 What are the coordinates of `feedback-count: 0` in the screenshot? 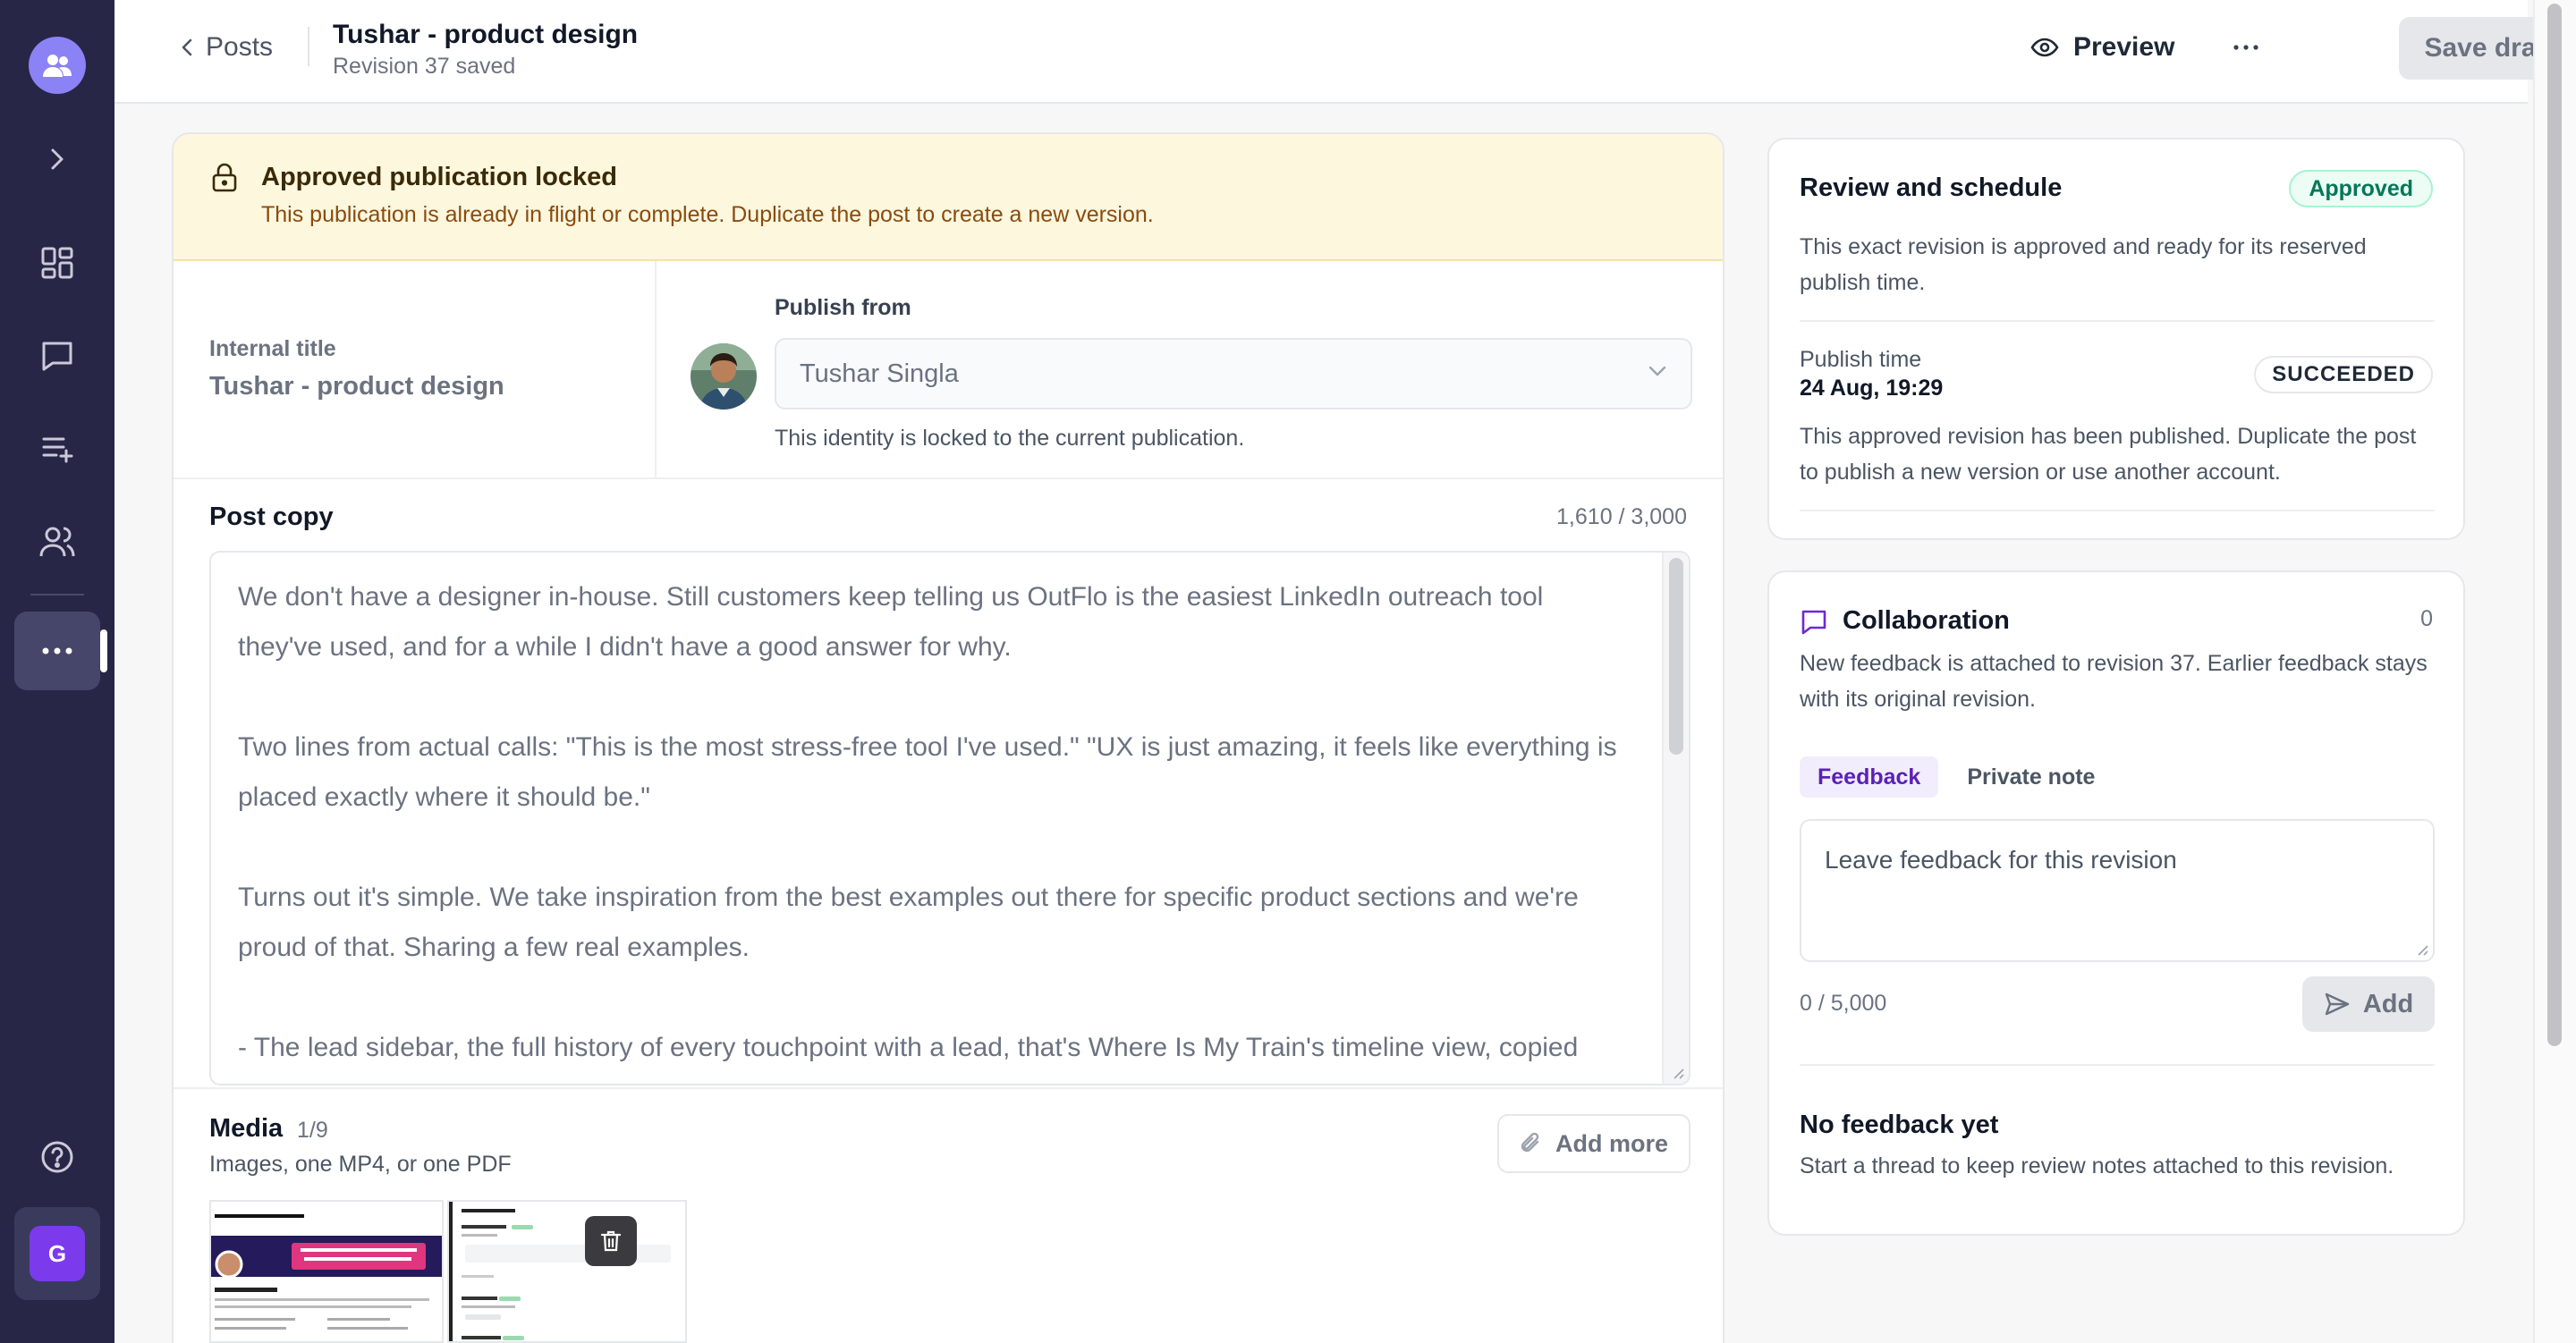 It's located at (2426, 618).